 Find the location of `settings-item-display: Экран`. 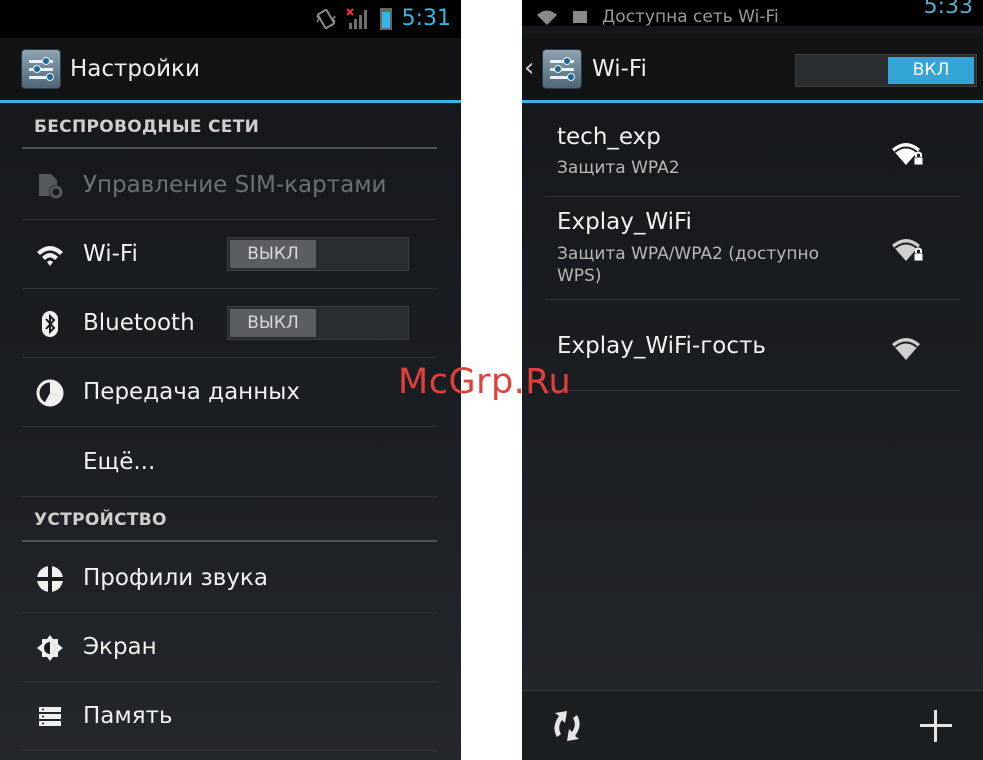

settings-item-display: Экран is located at coordinates (229, 647).